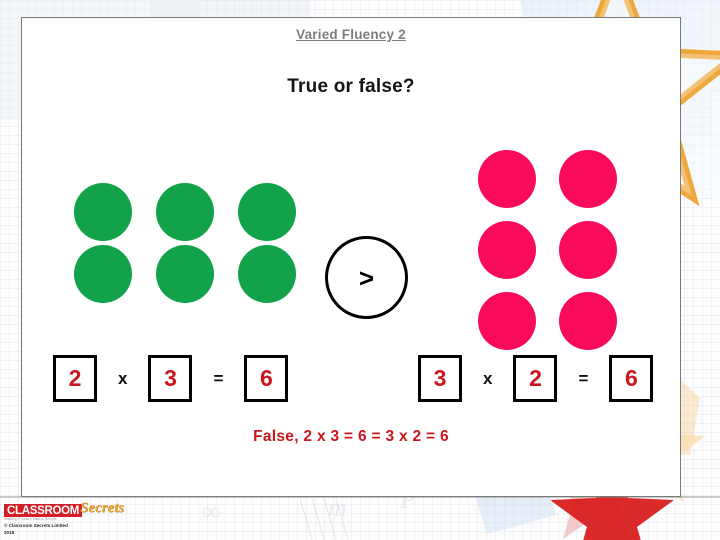  I want to click on comparison-symbol-circle: >, so click(366, 277).